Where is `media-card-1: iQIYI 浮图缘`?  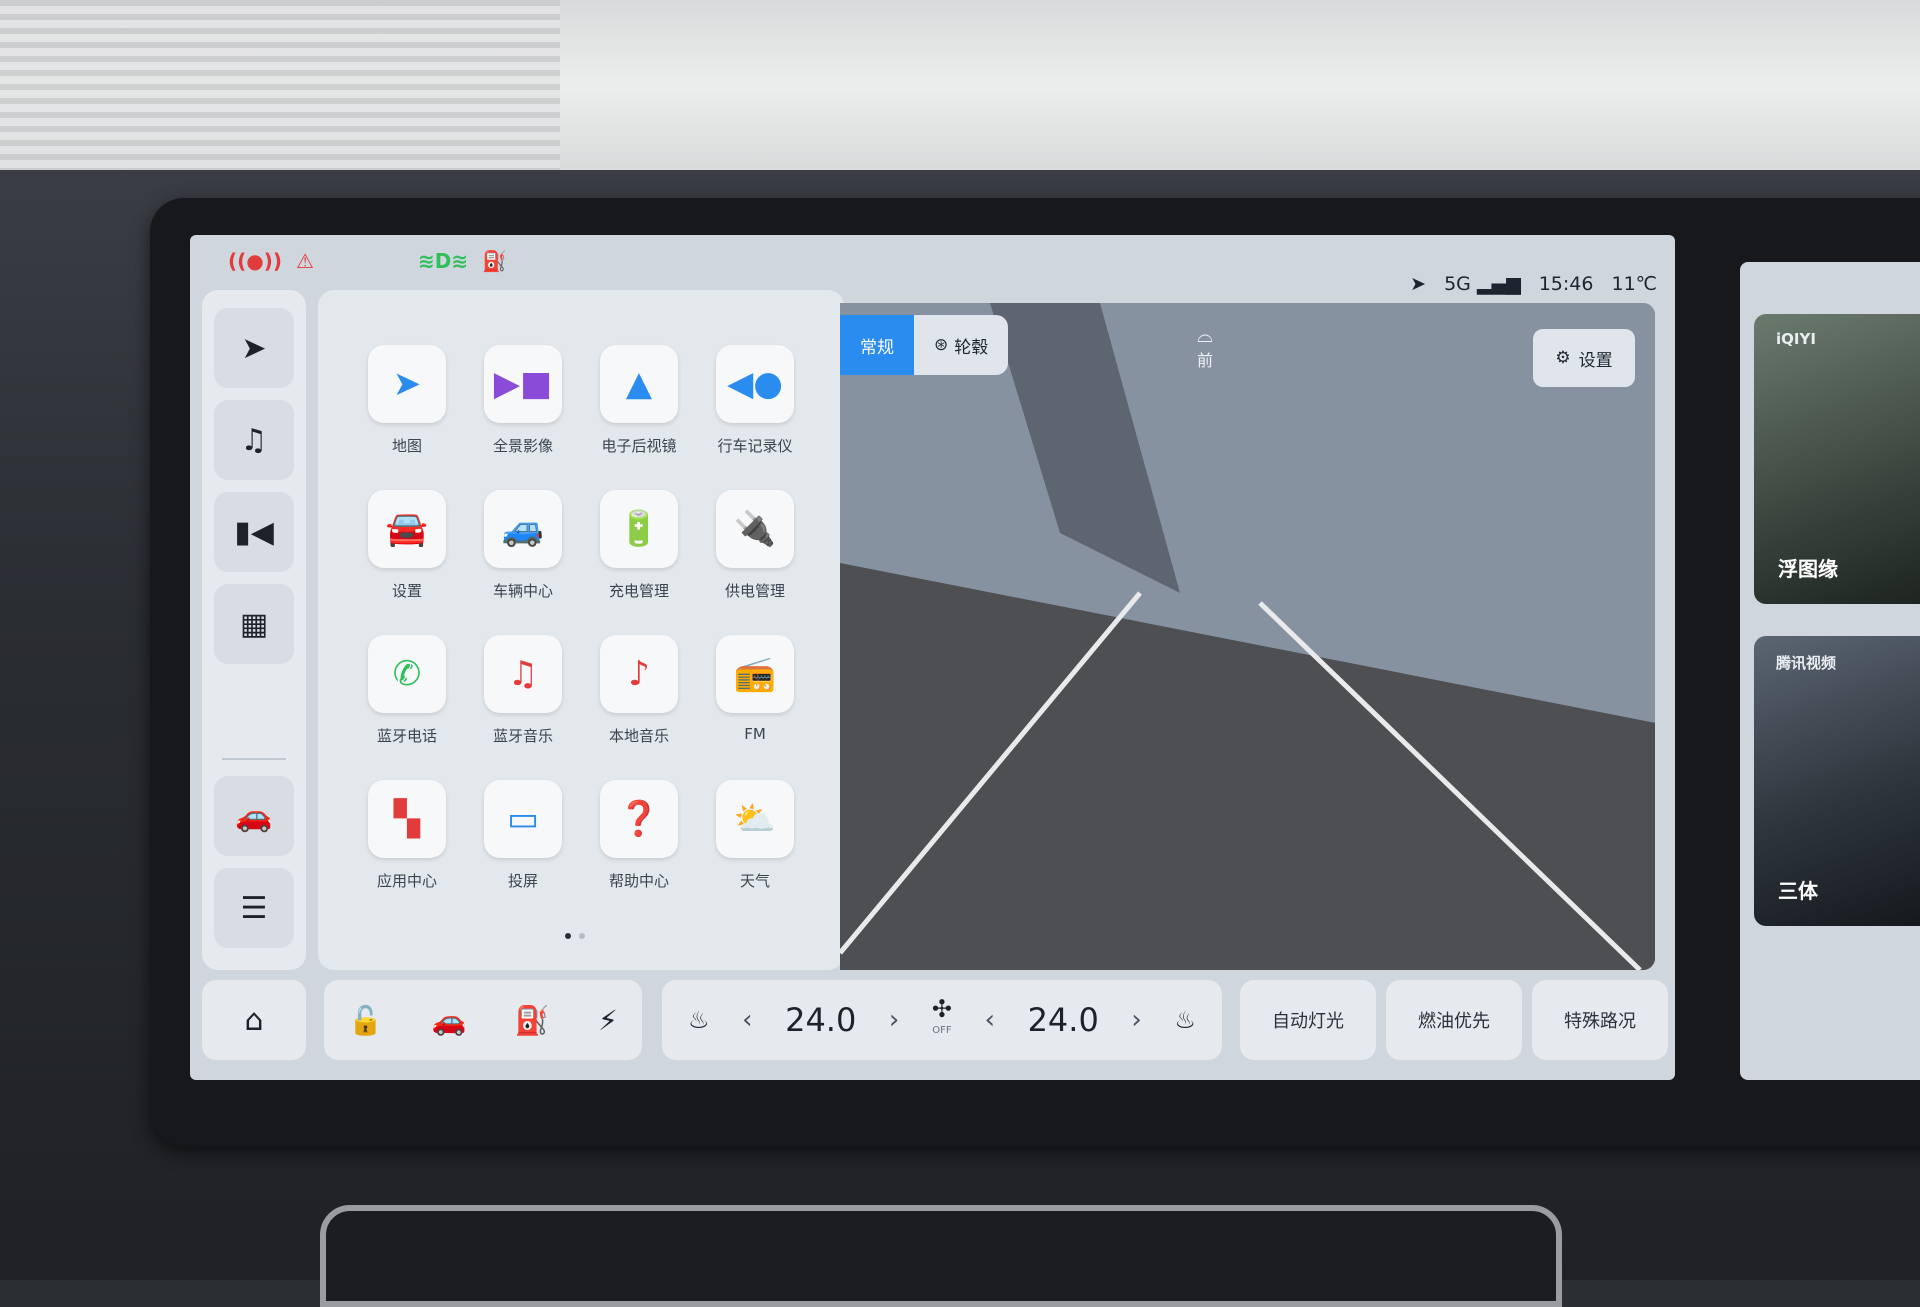
media-card-1: iQIYI 浮图缘 is located at coordinates (1837, 459).